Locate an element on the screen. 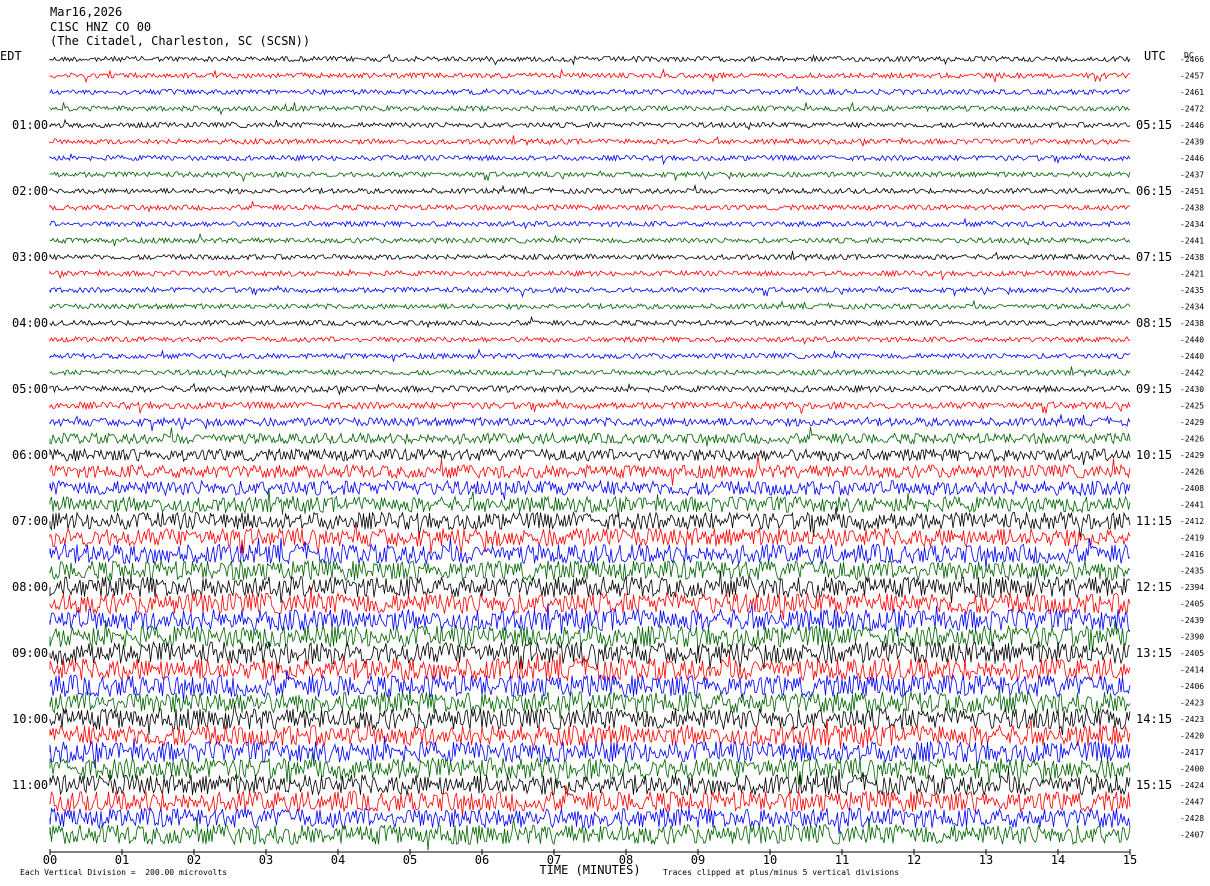 This screenshot has height=886, width=1210. x-tick-label: 04 is located at coordinates (338, 860).